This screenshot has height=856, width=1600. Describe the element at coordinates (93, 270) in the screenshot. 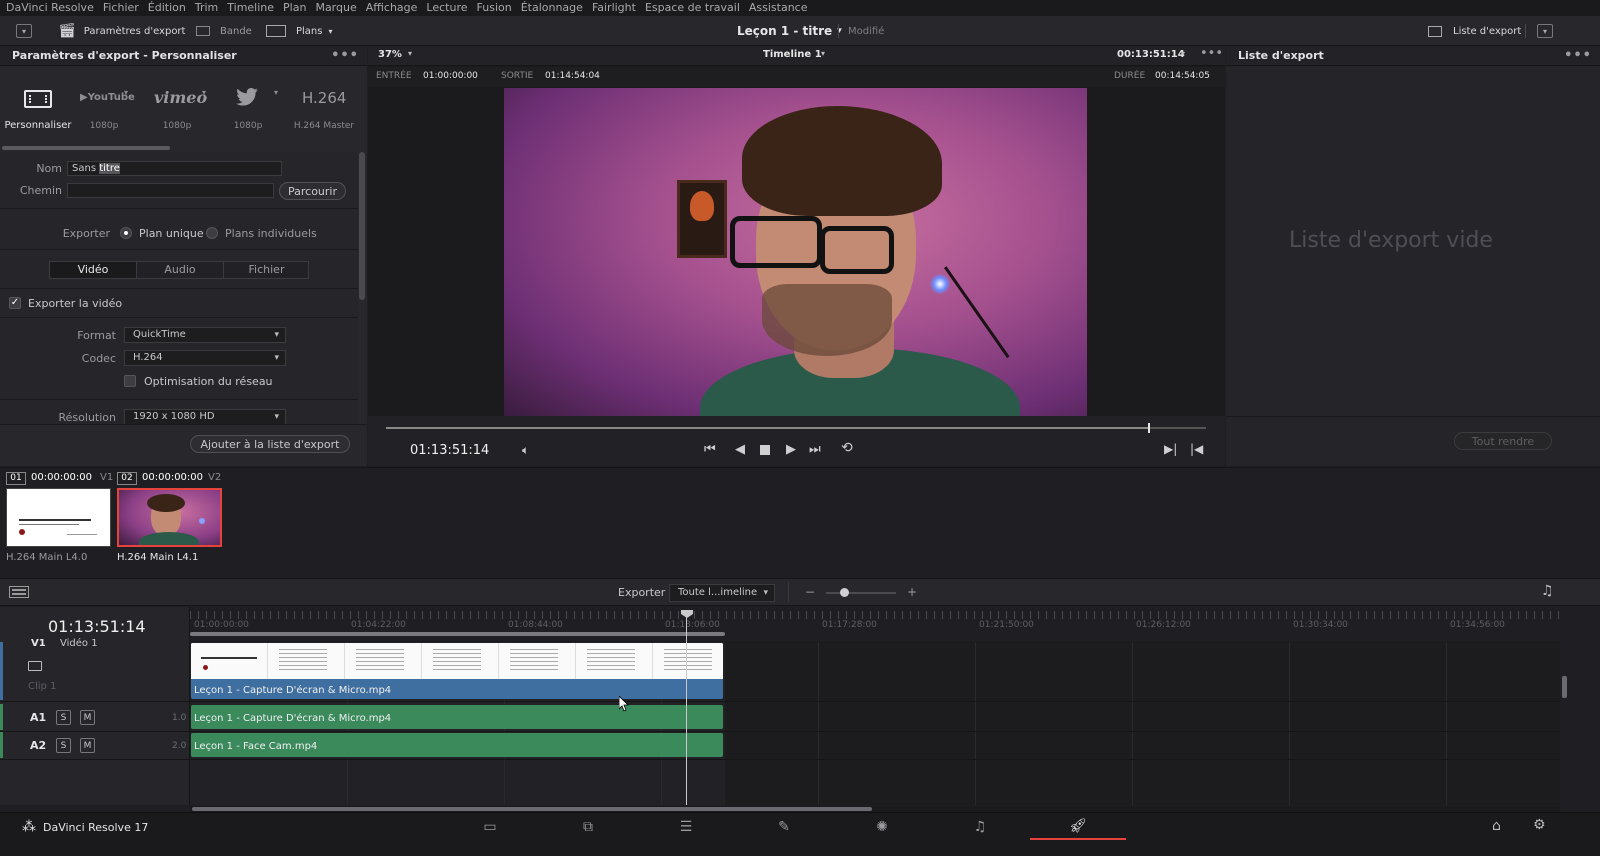

I see `tab-video: Vidéo` at that location.